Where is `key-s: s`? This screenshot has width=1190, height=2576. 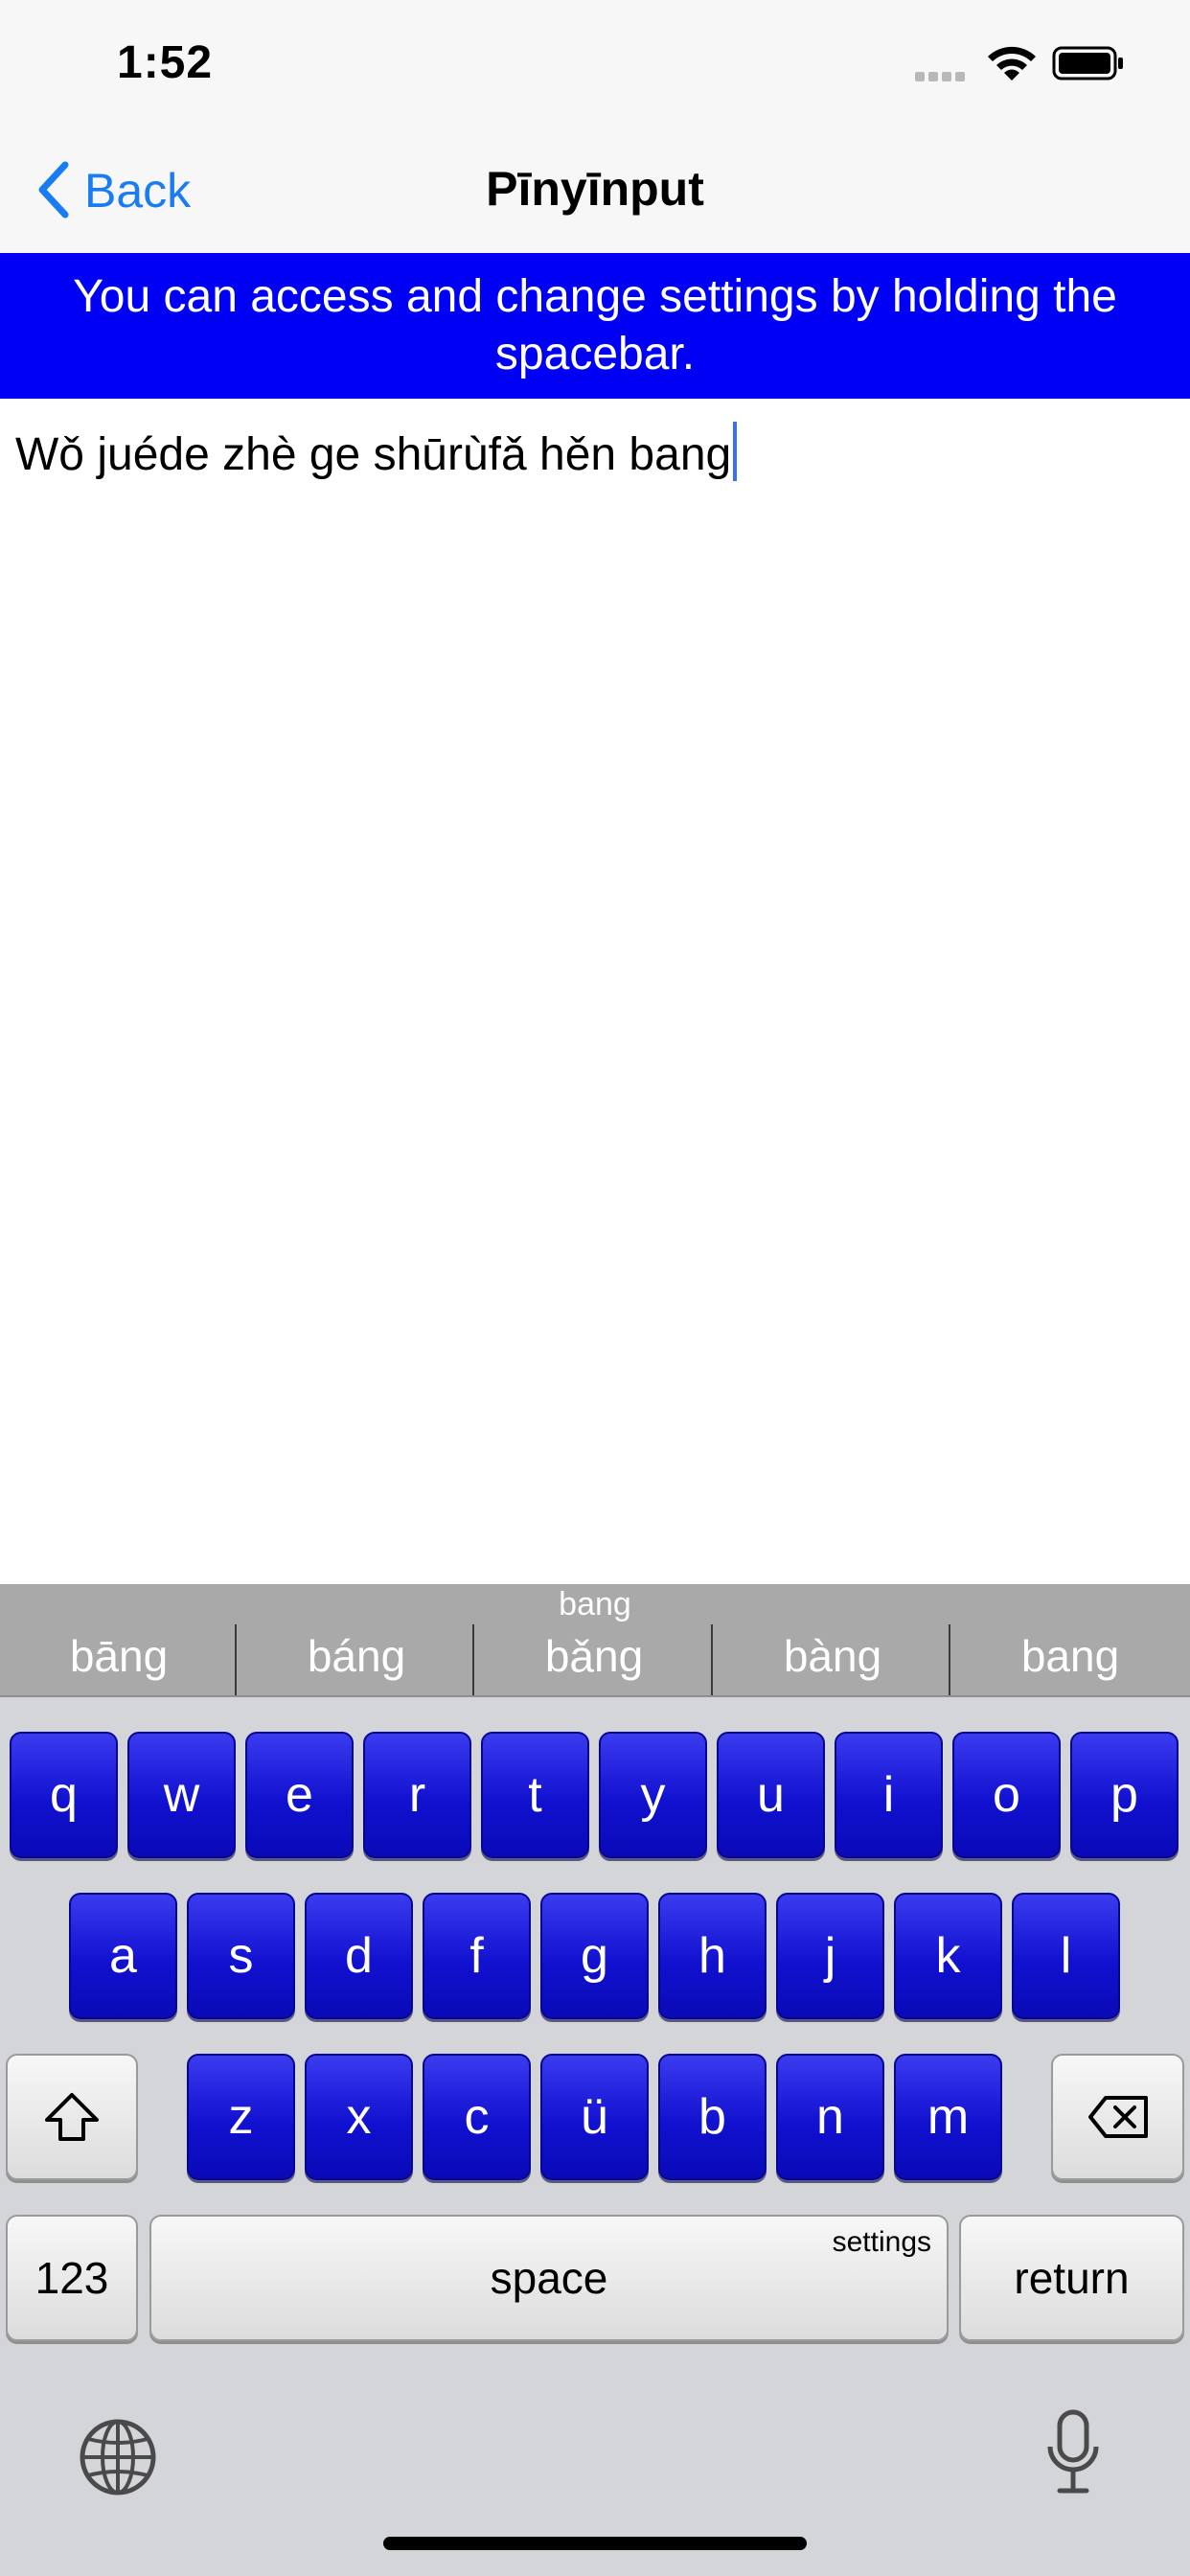 key-s: s is located at coordinates (241, 1956).